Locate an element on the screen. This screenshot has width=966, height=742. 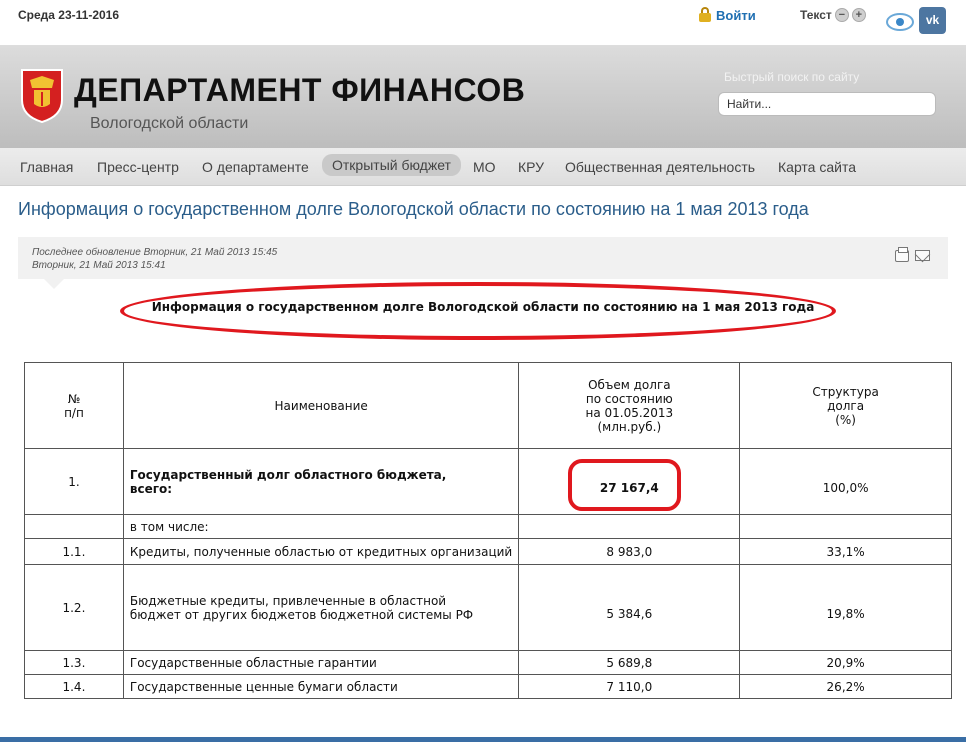
row-volume: 8 983,0 is located at coordinates (629, 551).